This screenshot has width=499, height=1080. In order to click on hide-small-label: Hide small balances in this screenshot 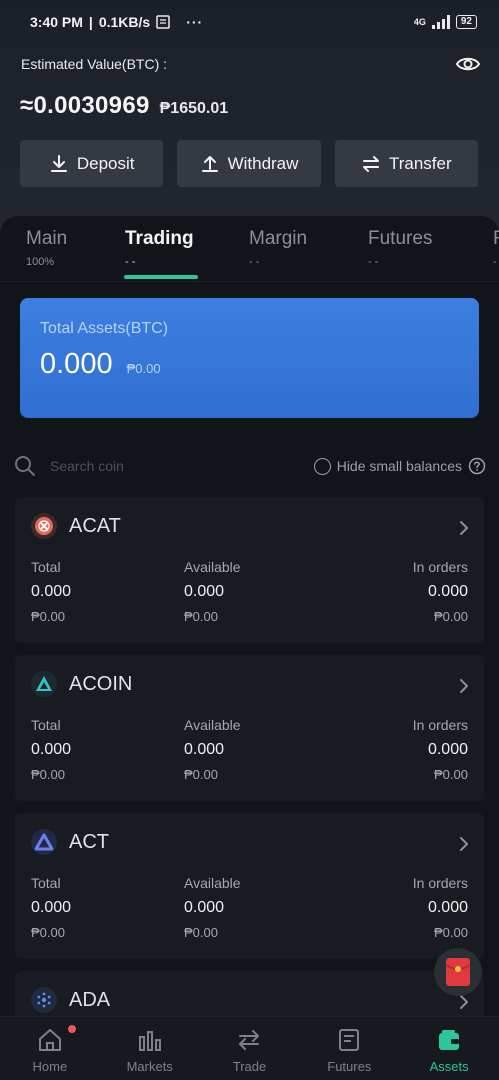, I will do `click(399, 466)`.